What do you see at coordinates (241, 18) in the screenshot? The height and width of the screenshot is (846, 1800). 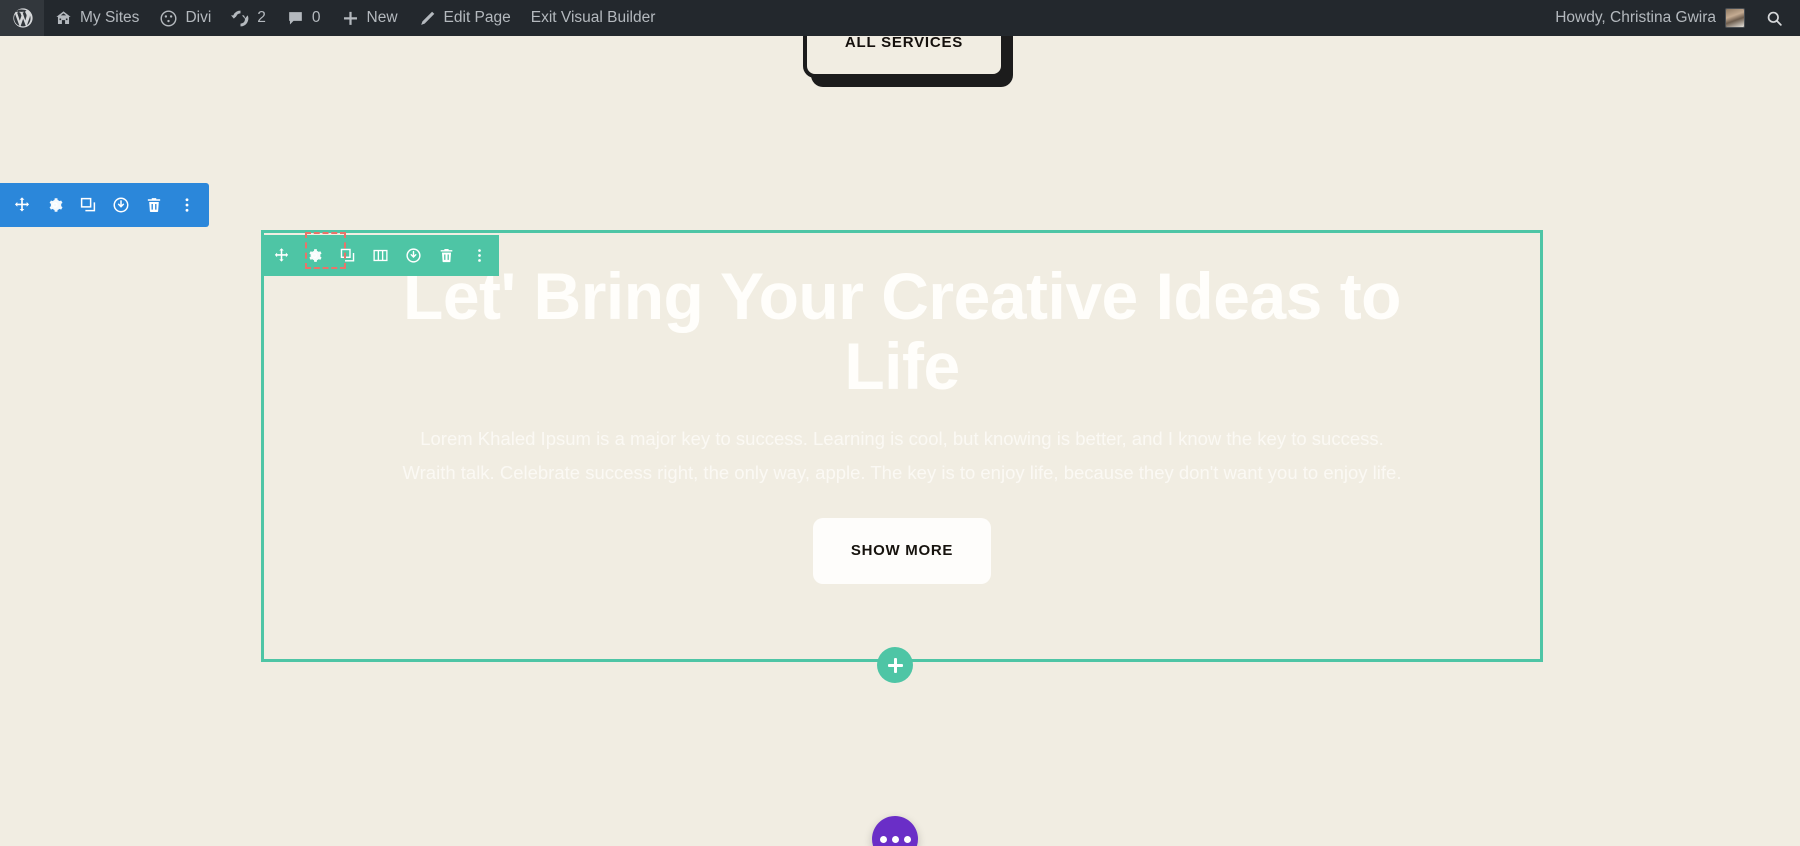 I see `updates-icon` at bounding box center [241, 18].